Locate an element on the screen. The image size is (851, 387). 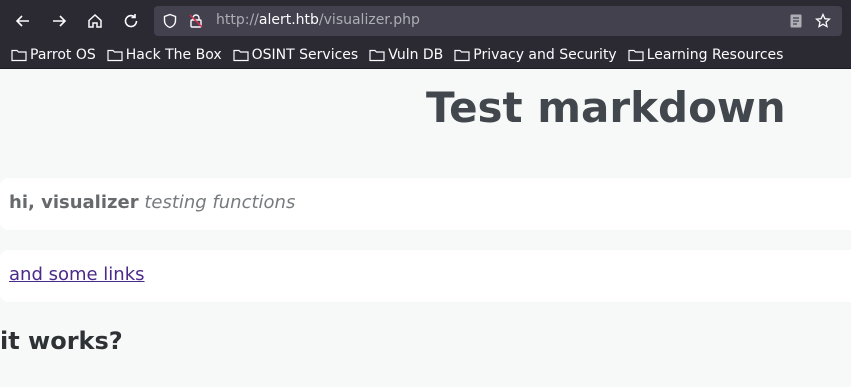
bookmark-folder: Hack The Box is located at coordinates (164, 55).